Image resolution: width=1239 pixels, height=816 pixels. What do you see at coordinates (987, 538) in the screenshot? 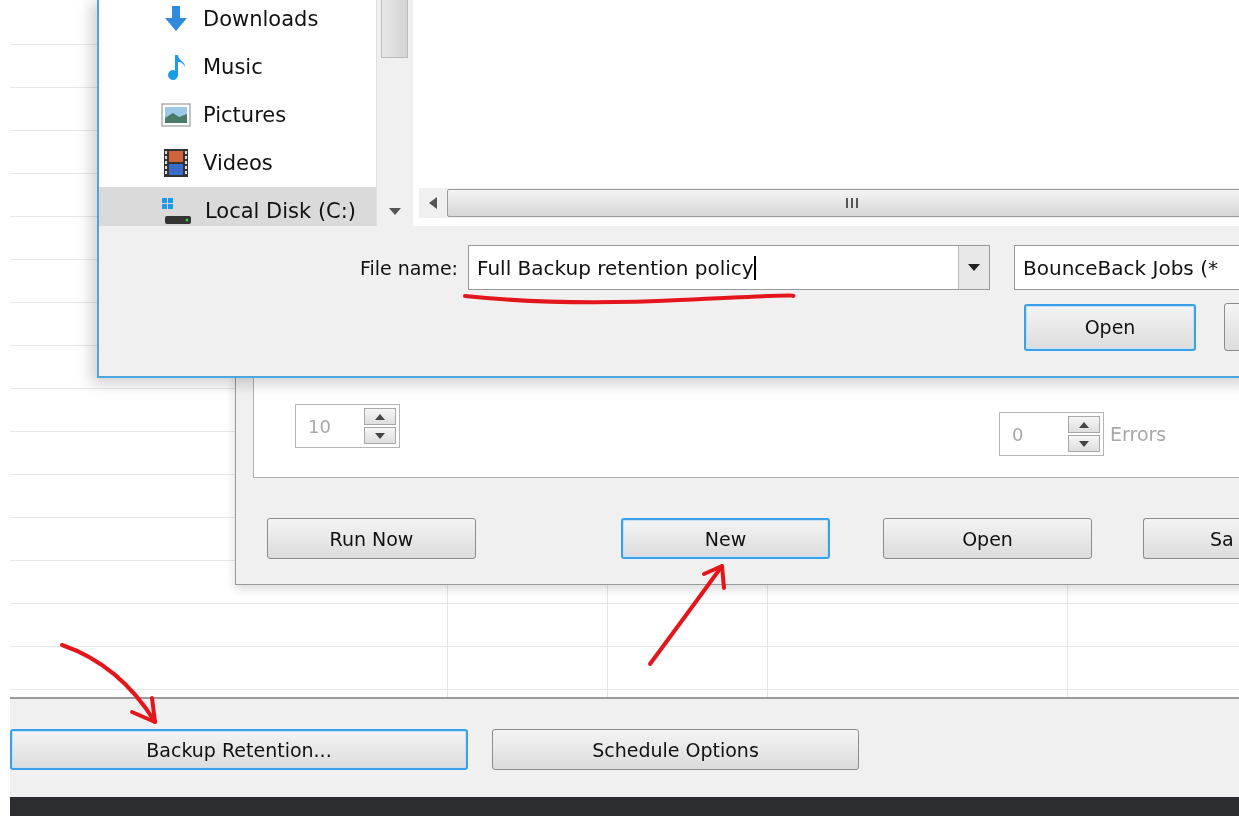
I see `job-button: Open` at bounding box center [987, 538].